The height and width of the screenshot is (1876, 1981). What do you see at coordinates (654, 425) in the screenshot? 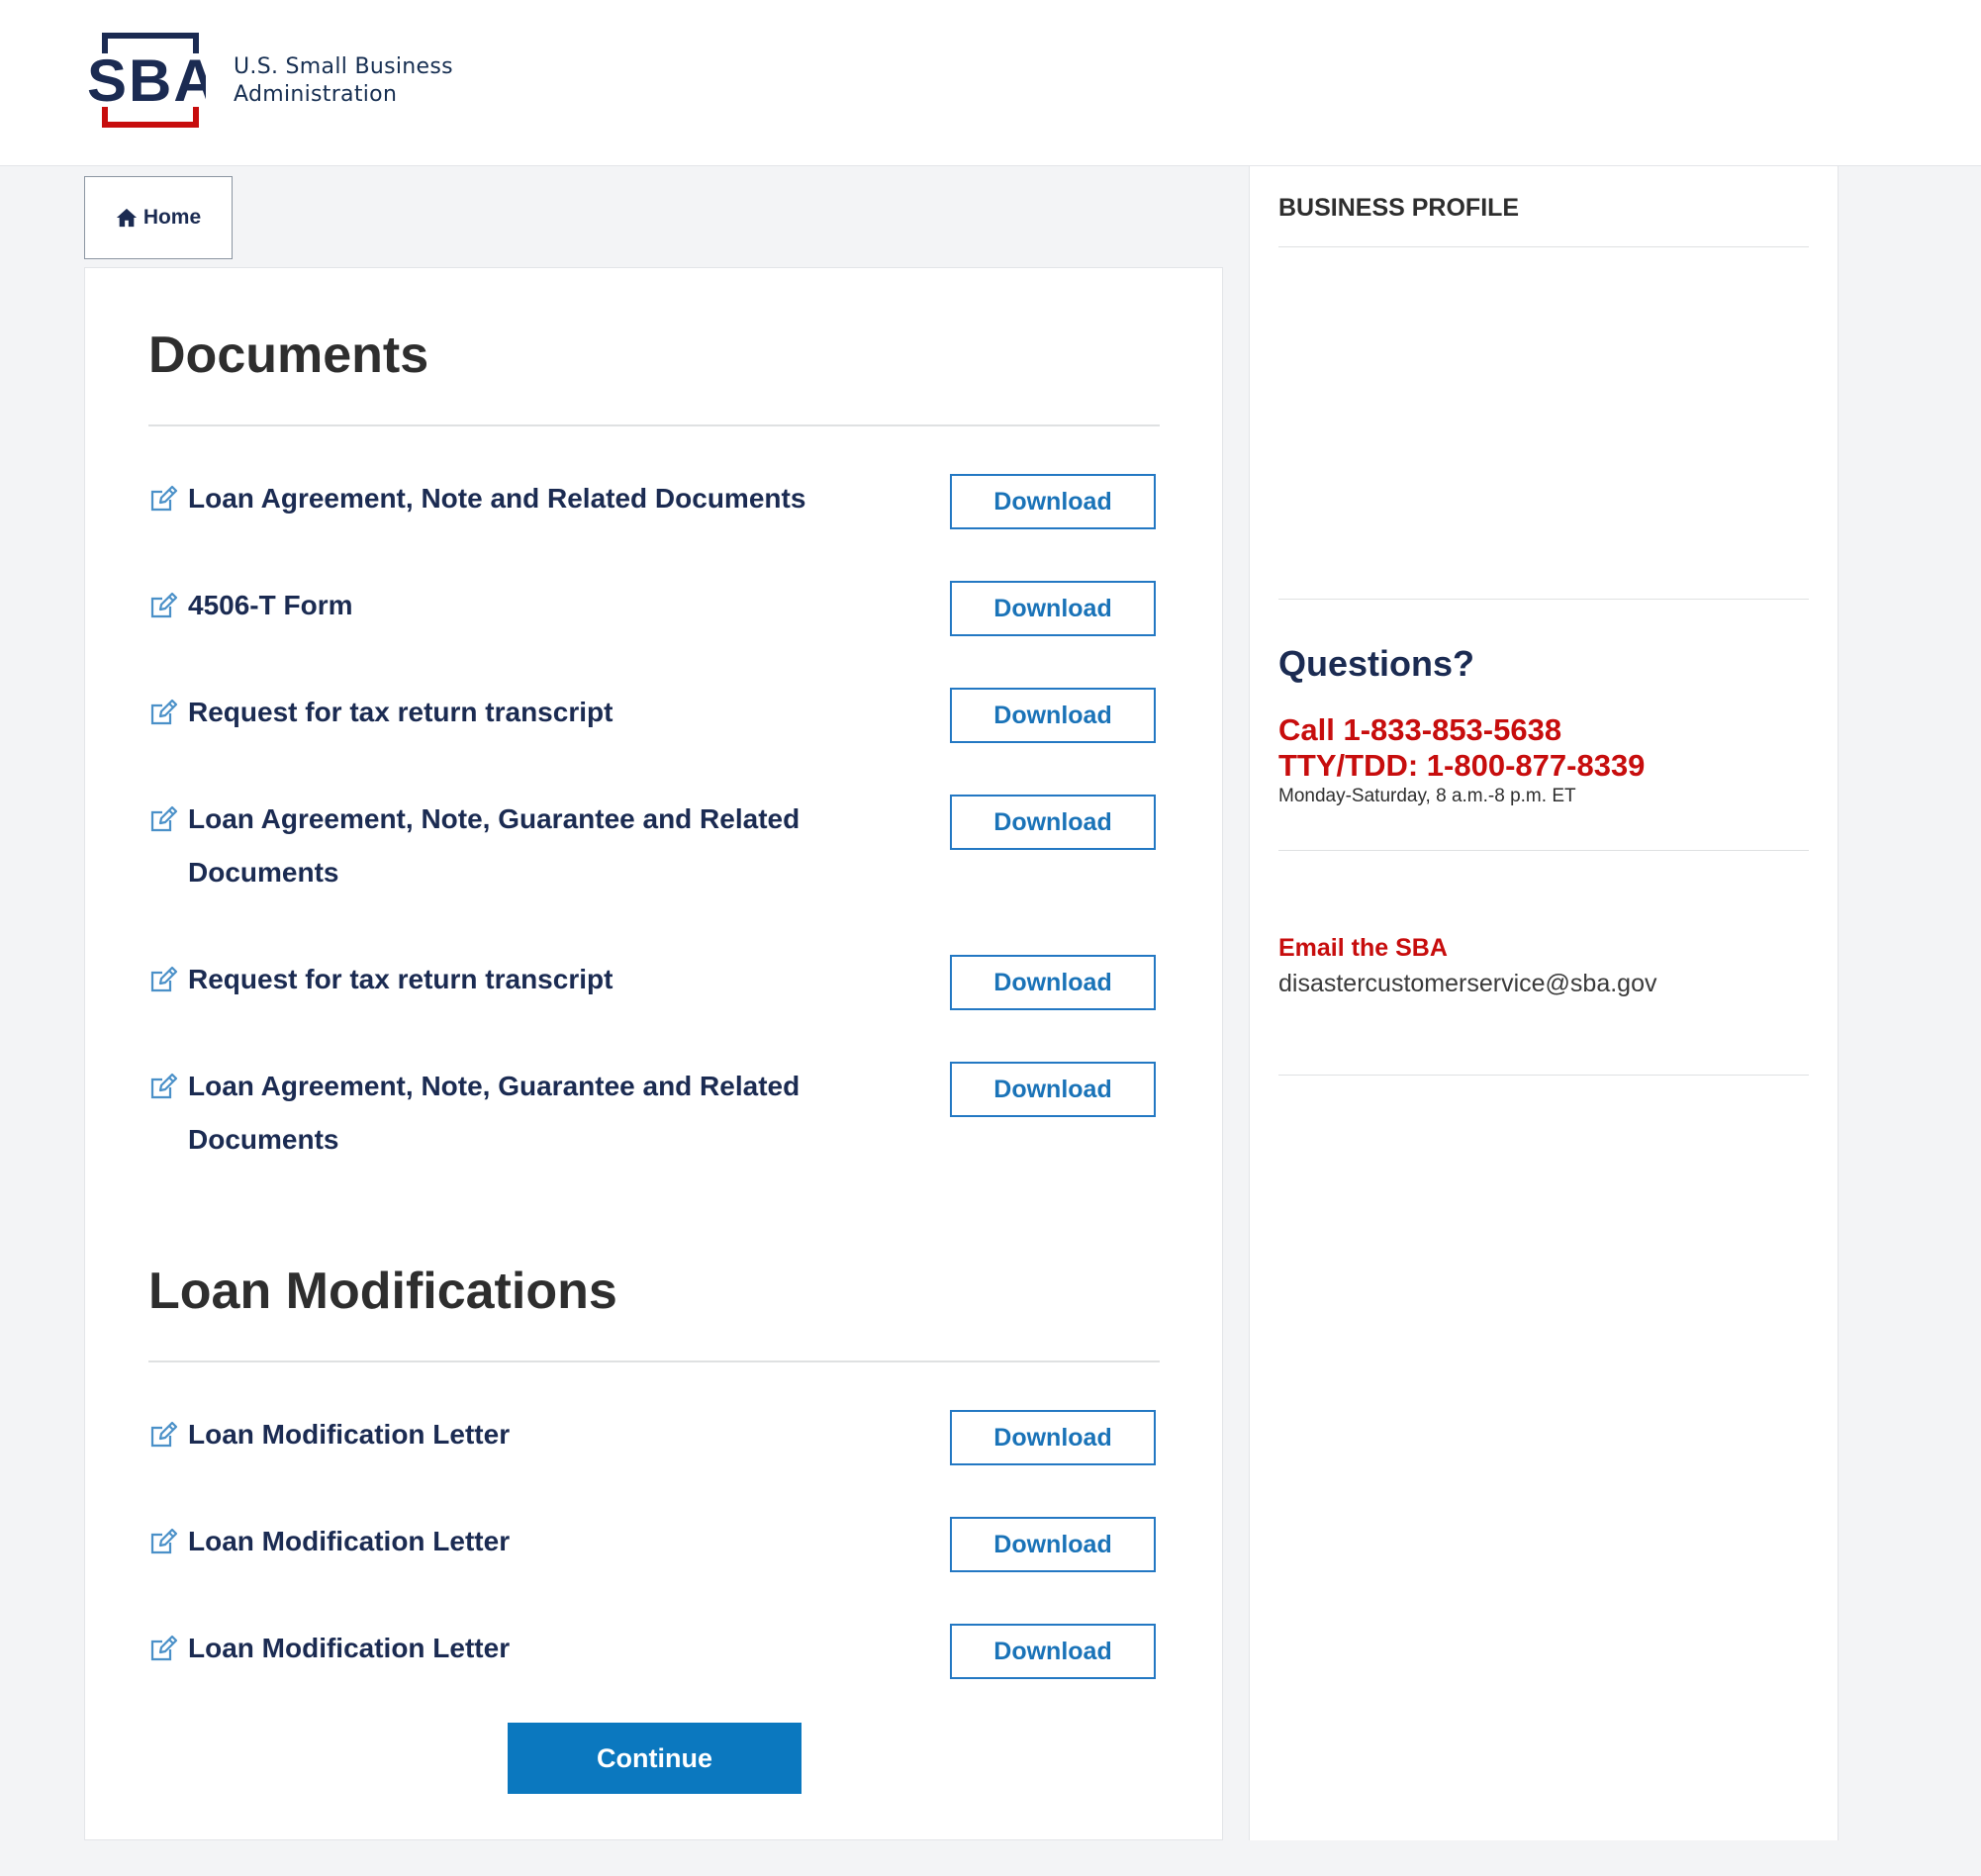
I see `documents-divider` at bounding box center [654, 425].